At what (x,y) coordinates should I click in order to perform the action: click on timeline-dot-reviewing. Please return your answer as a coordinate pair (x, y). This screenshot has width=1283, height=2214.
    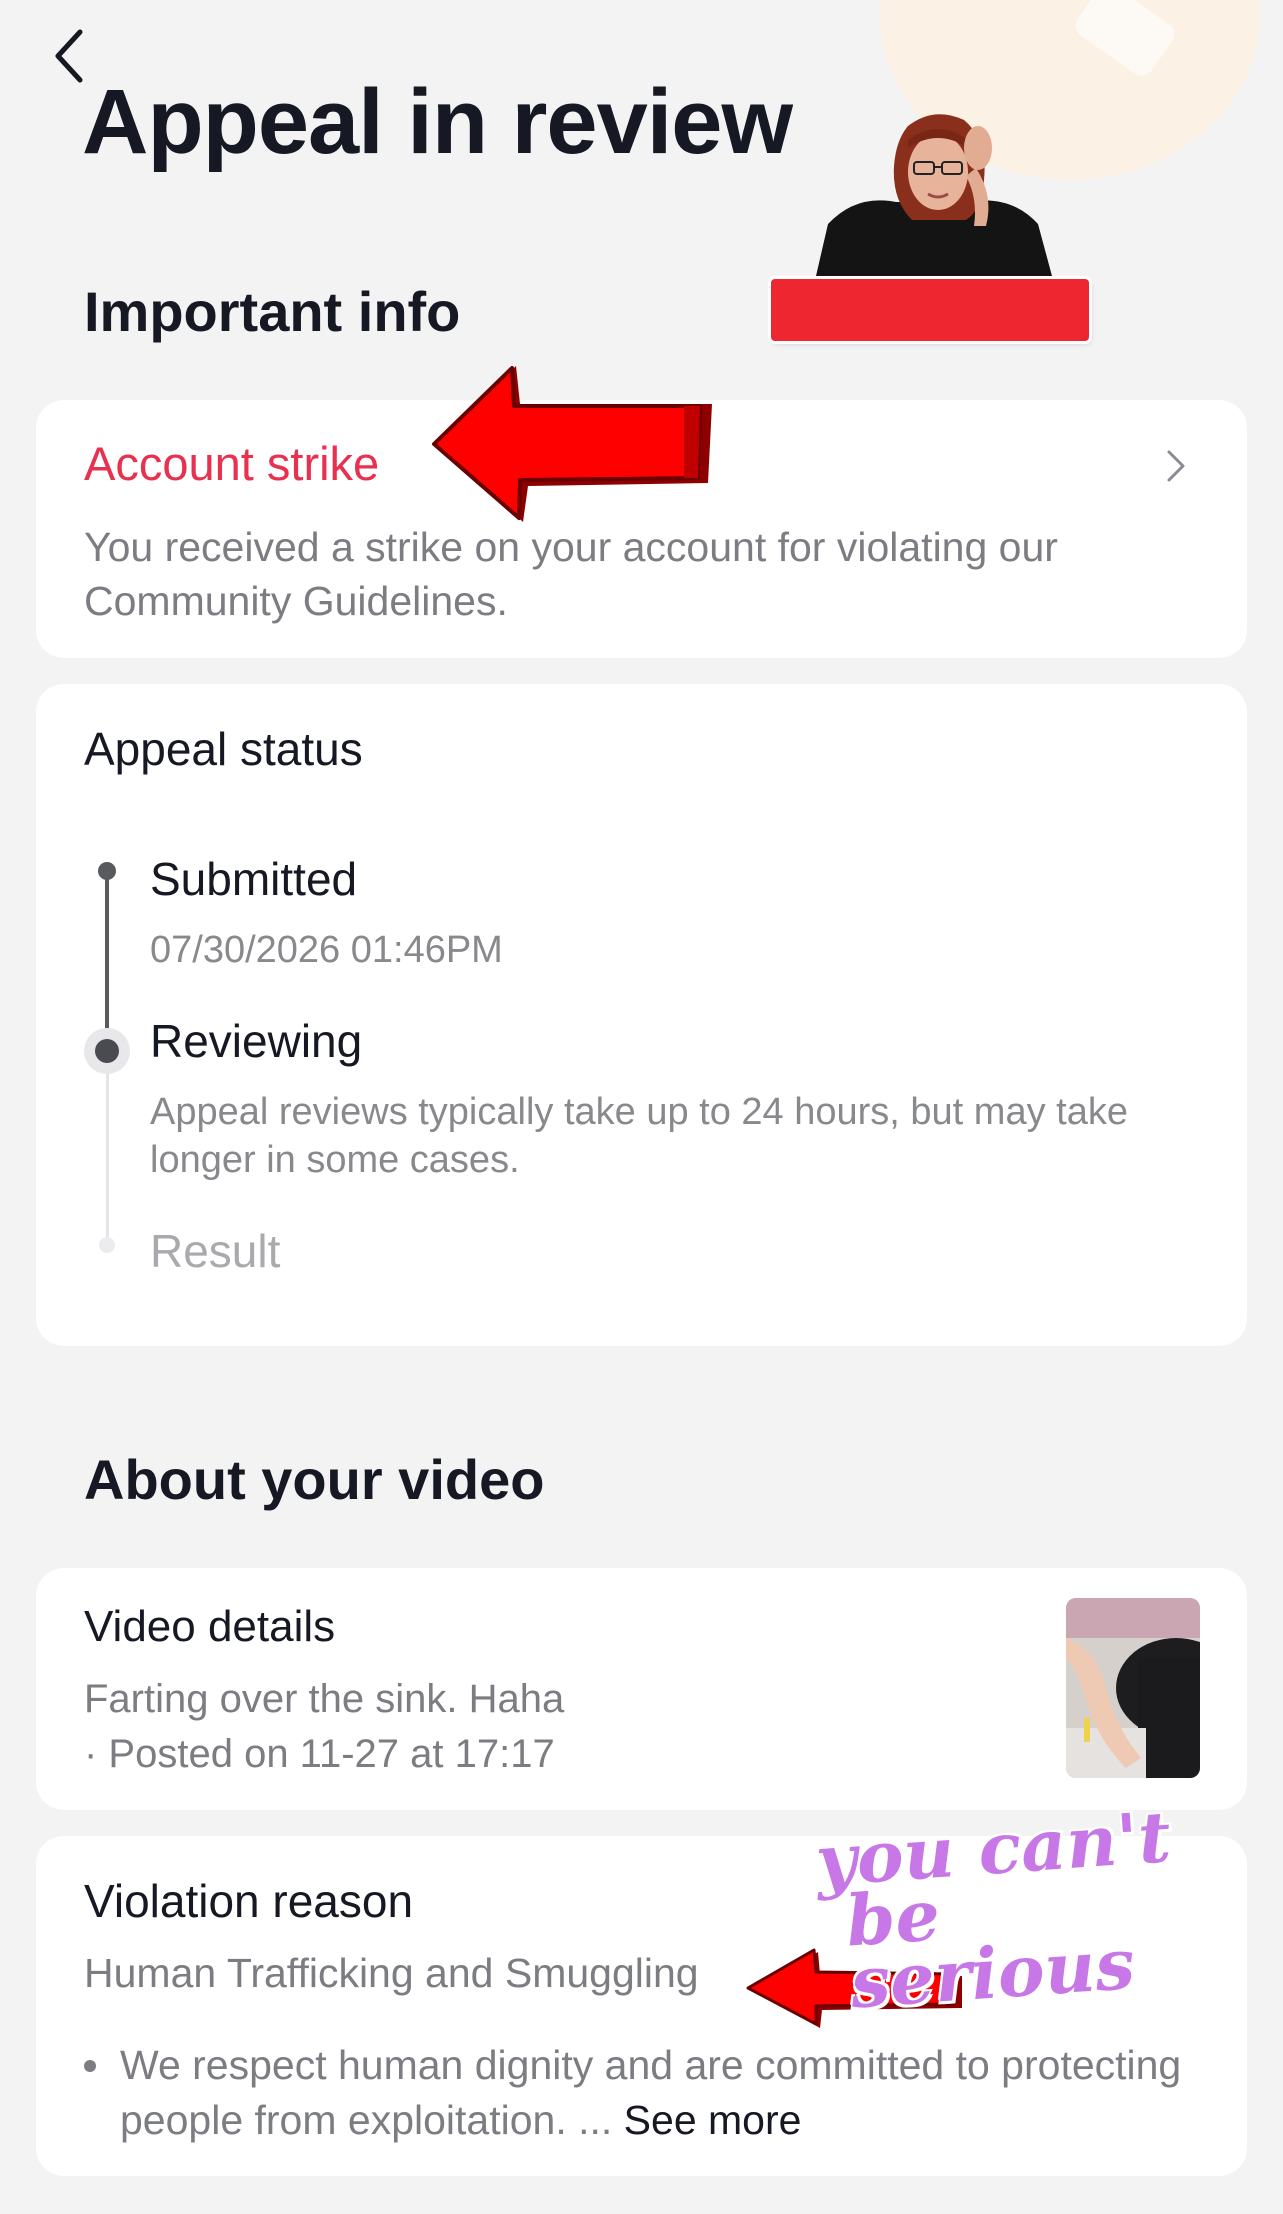
    Looking at the image, I should click on (107, 1051).